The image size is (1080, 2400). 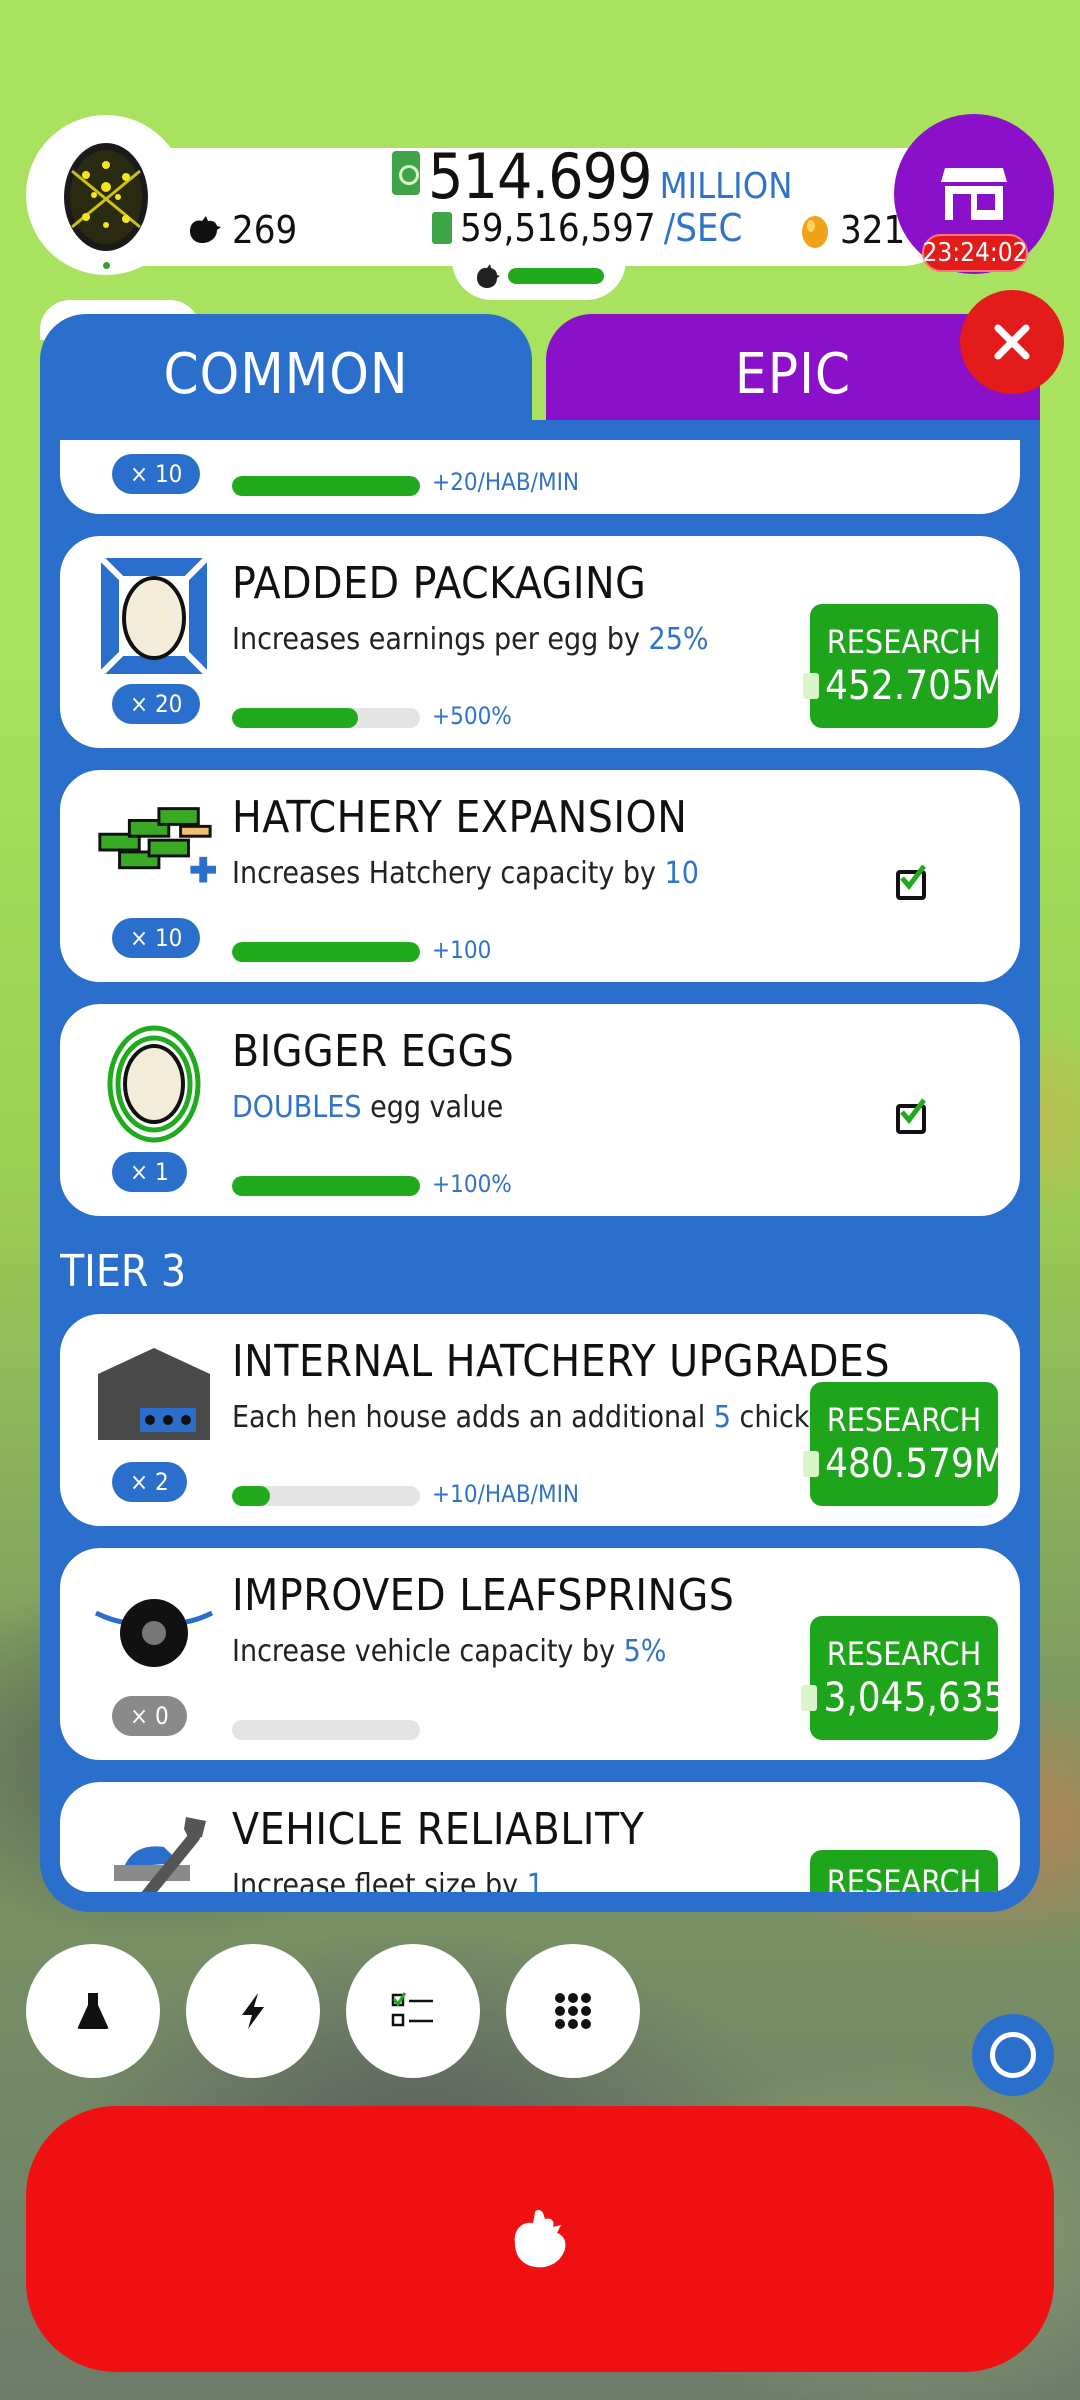 What do you see at coordinates (975, 253) in the screenshot?
I see `shop-timer-badge: 23:24:02` at bounding box center [975, 253].